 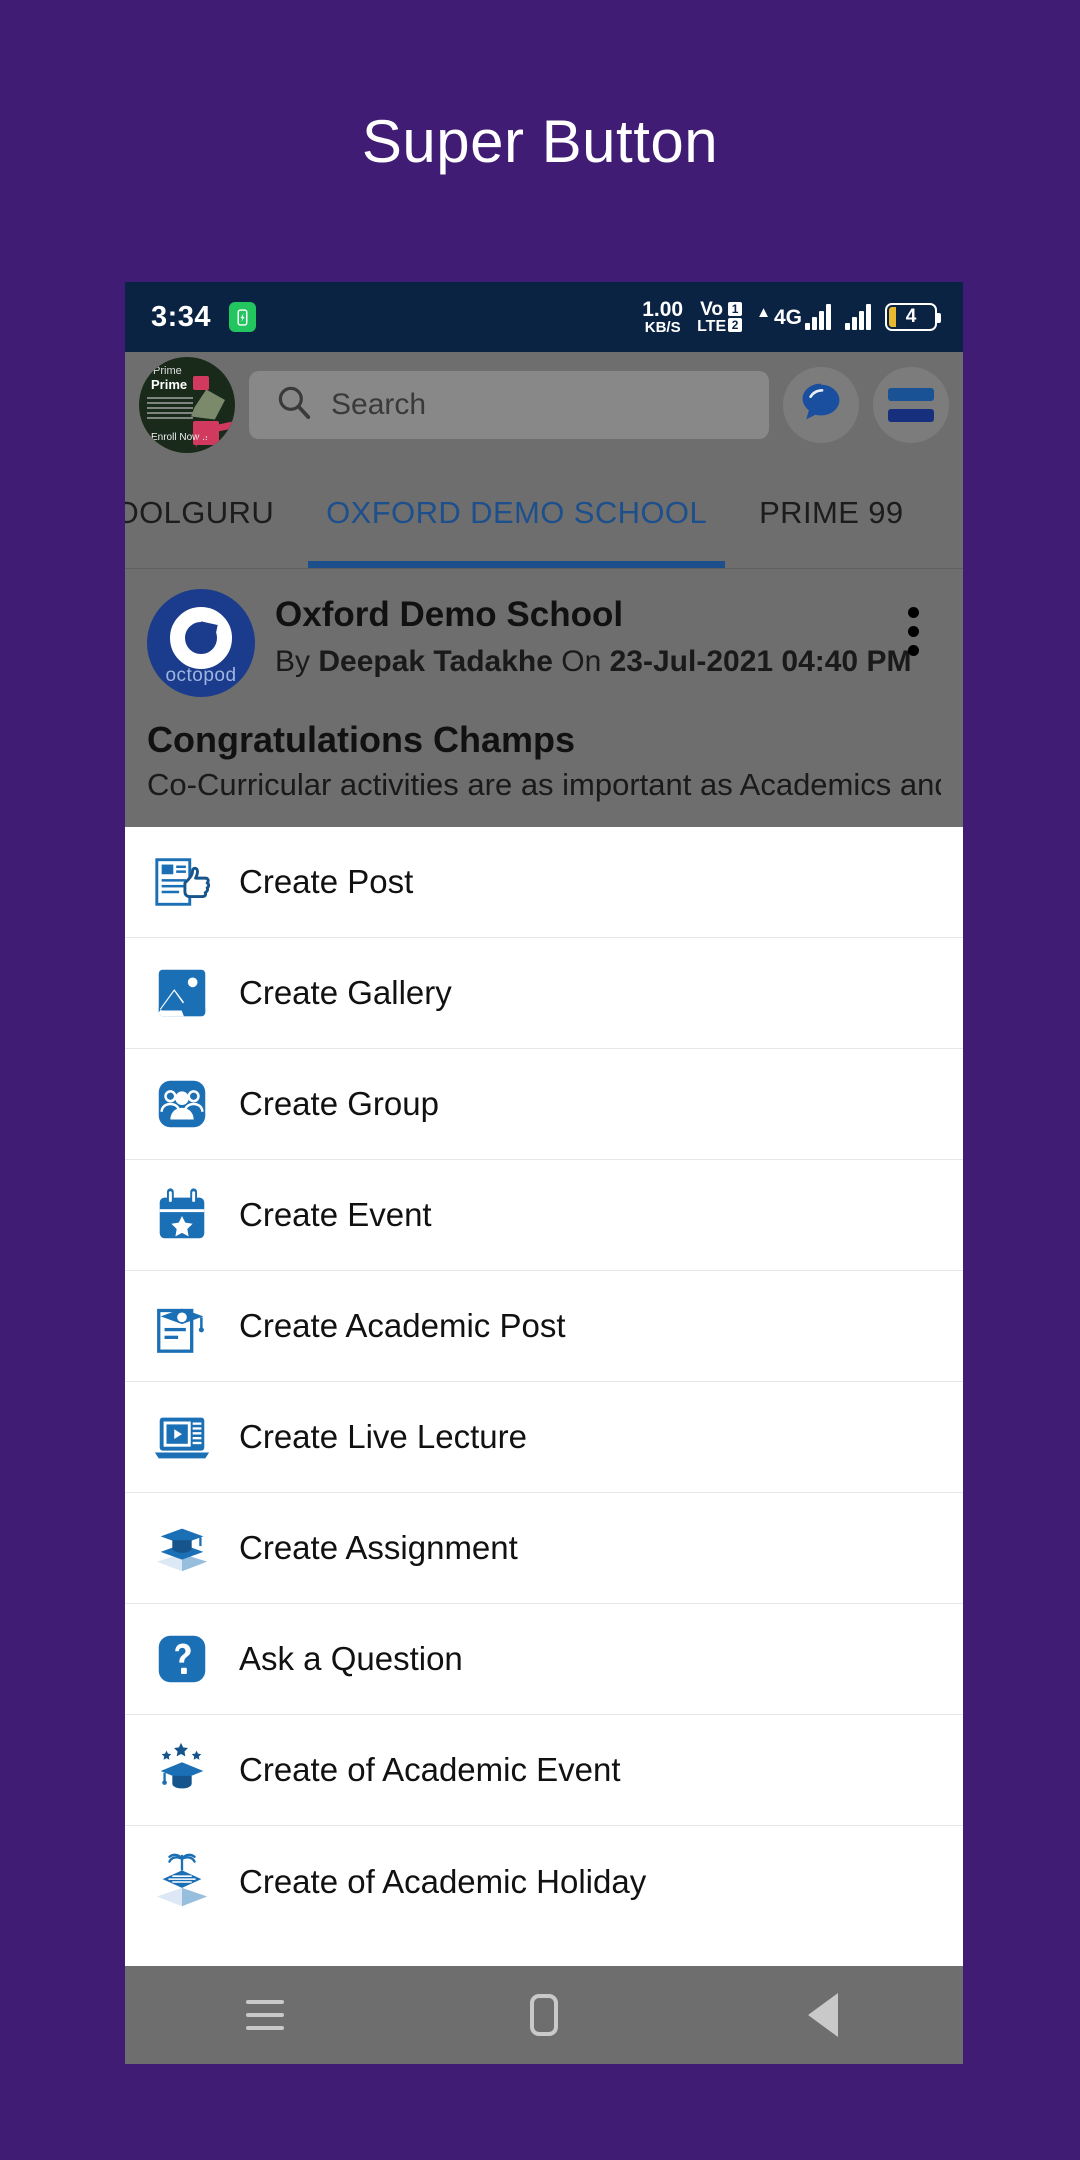 I want to click on avatar-top-text: Prime, so click(x=167, y=370).